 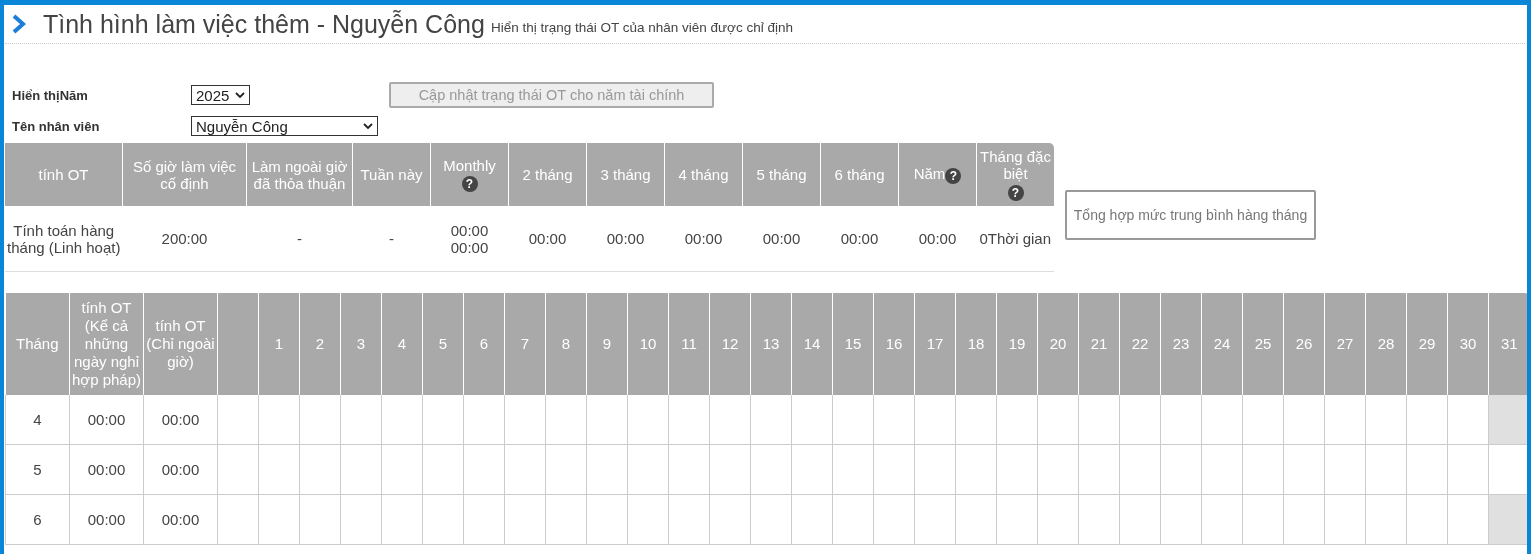 I want to click on column-header: tính OT, so click(x=64, y=174).